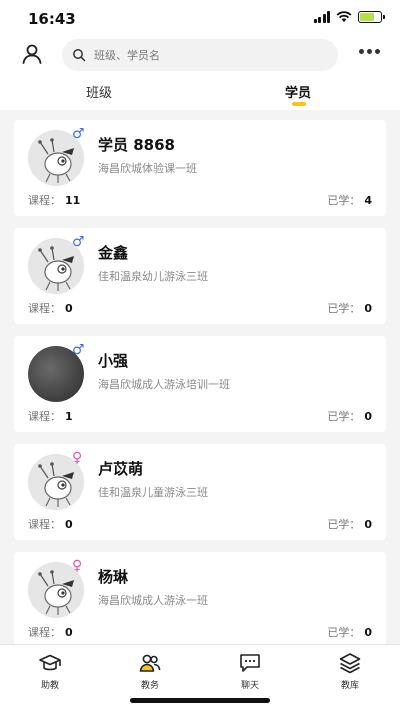 The width and height of the screenshot is (400, 711). Describe the element at coordinates (52, 19) in the screenshot. I see `status-time: 16:43` at that location.